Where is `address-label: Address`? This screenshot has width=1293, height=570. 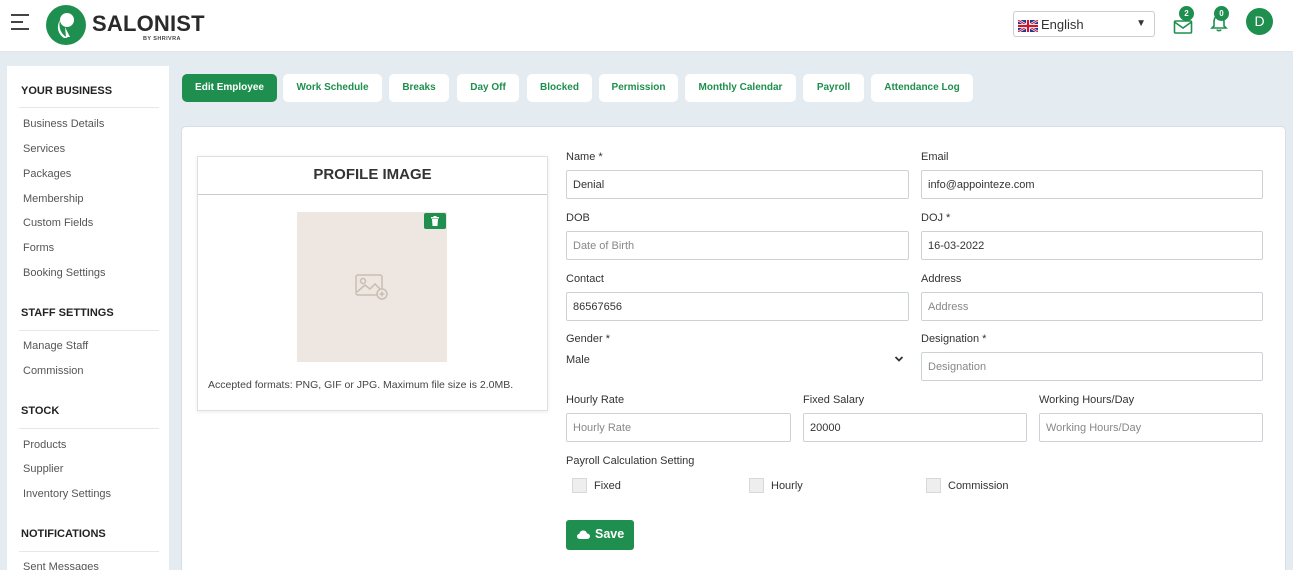 address-label: Address is located at coordinates (941, 279).